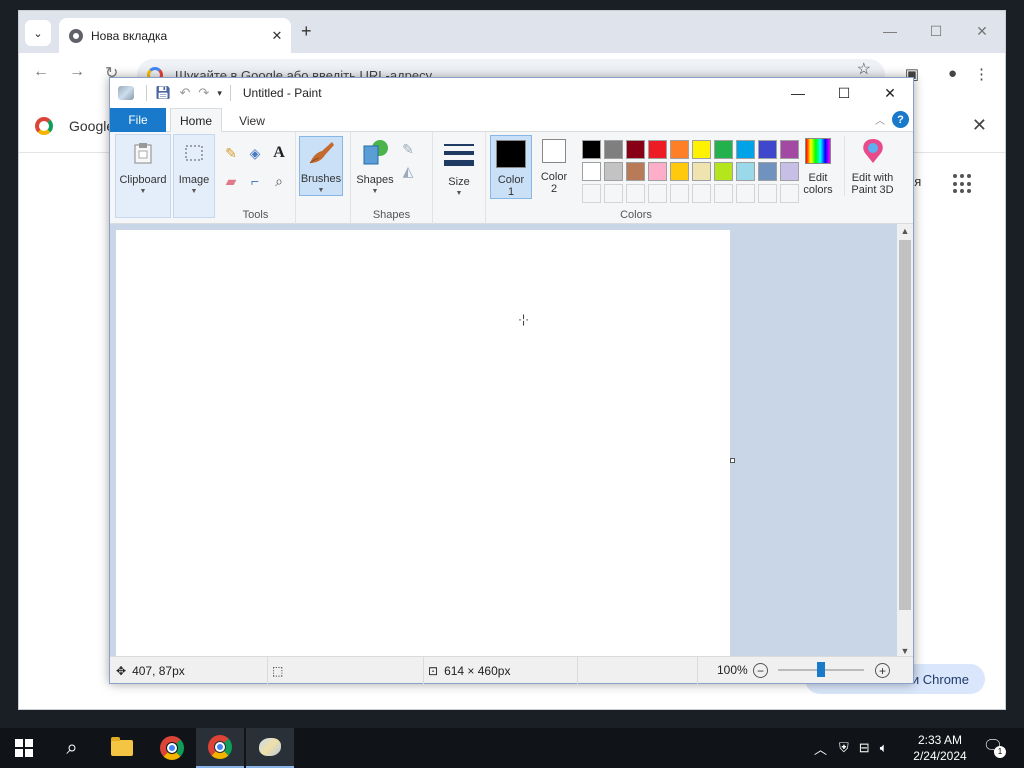  What do you see at coordinates (408, 149) in the screenshot?
I see `outline-icon: ✎` at bounding box center [408, 149].